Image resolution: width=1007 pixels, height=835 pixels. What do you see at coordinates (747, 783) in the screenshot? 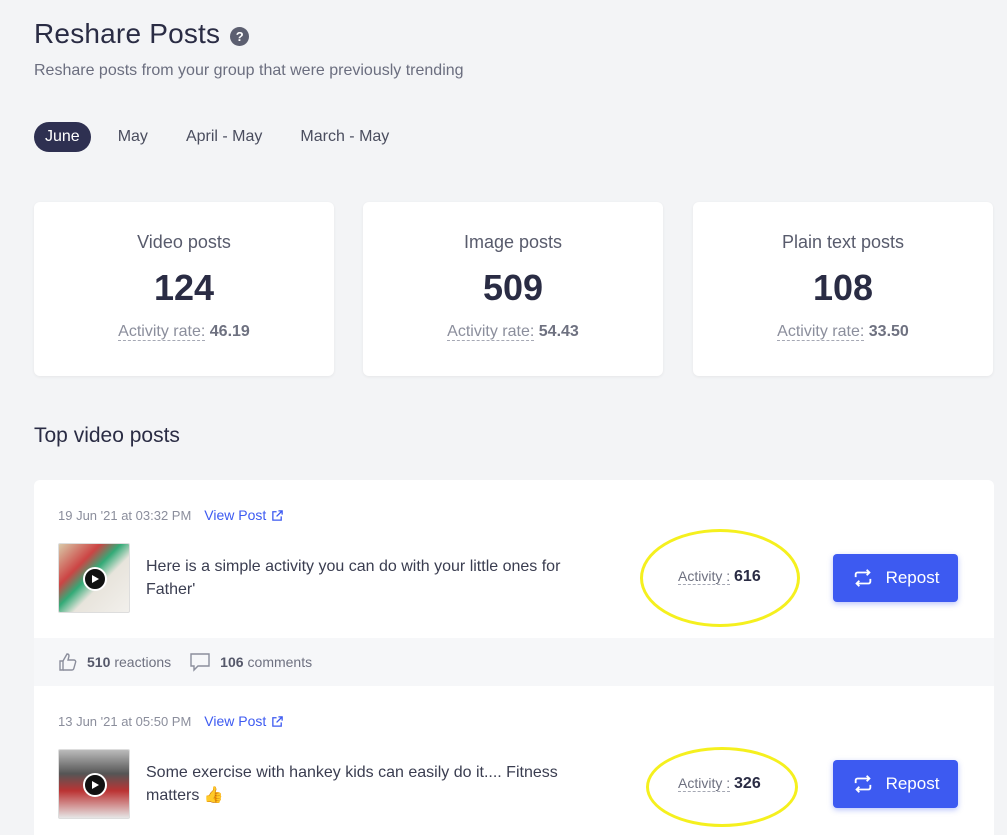
I see `activity-value: 326` at bounding box center [747, 783].